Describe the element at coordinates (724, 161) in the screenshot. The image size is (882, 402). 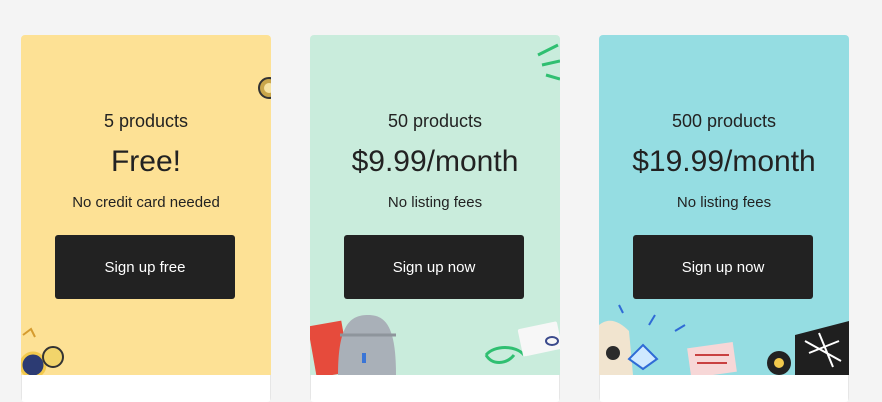
I see `plan-price: $19.99/month` at that location.